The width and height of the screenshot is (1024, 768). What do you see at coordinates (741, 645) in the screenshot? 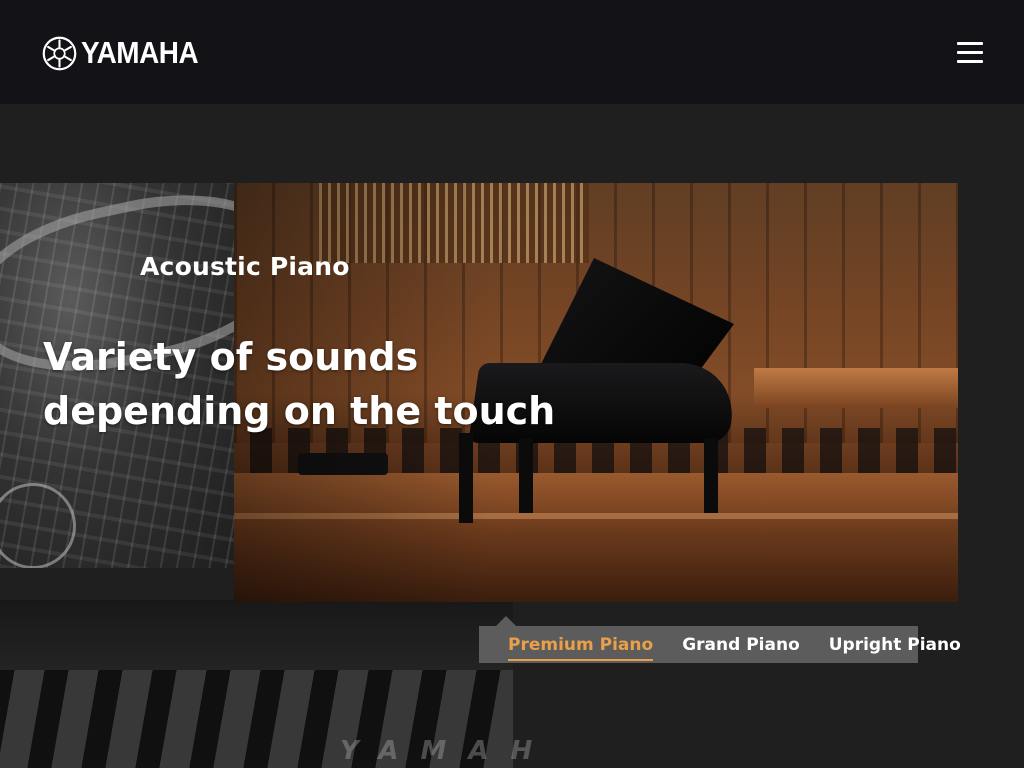
I see `tab-grand-piano: Grand Piano` at bounding box center [741, 645].